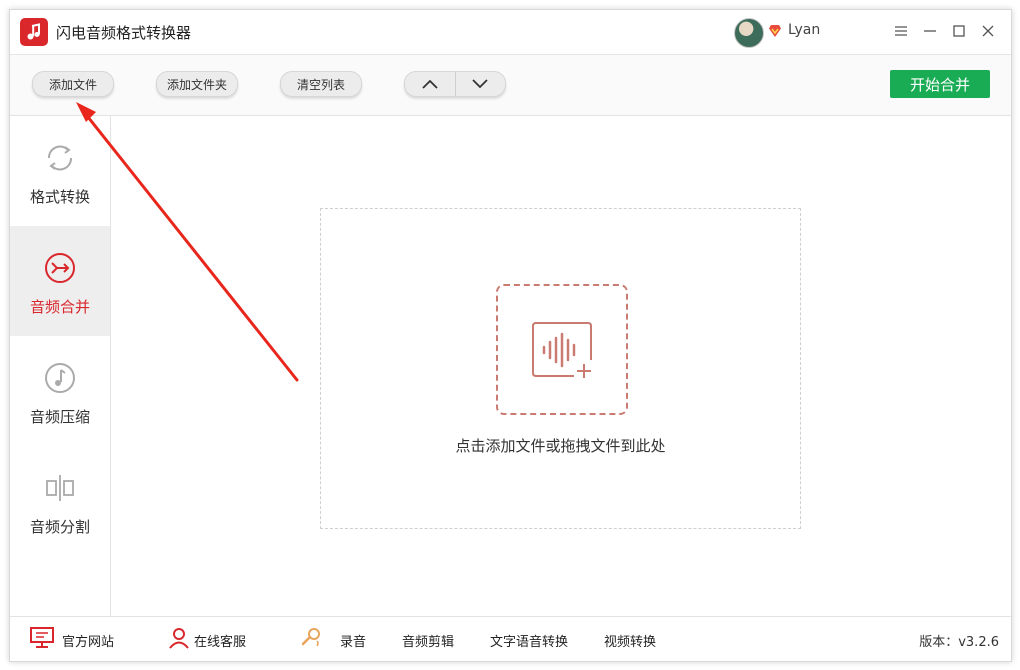  I want to click on sidebar-item-label: 音频分割, so click(59, 527).